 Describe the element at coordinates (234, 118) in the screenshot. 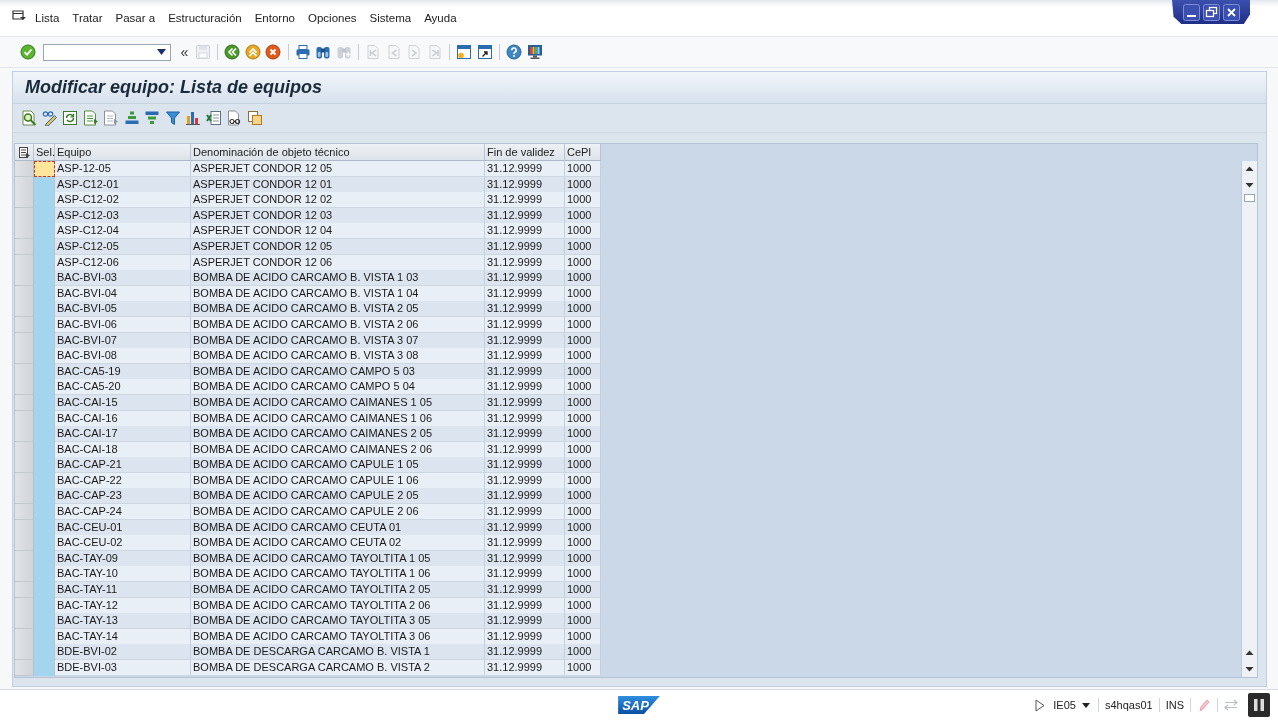

I see `document-glasses-icon` at that location.